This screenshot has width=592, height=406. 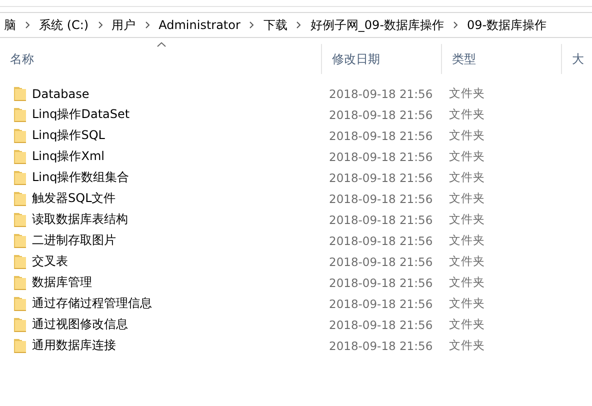 I want to click on folder-name: 通过视图修改信息, so click(x=80, y=324).